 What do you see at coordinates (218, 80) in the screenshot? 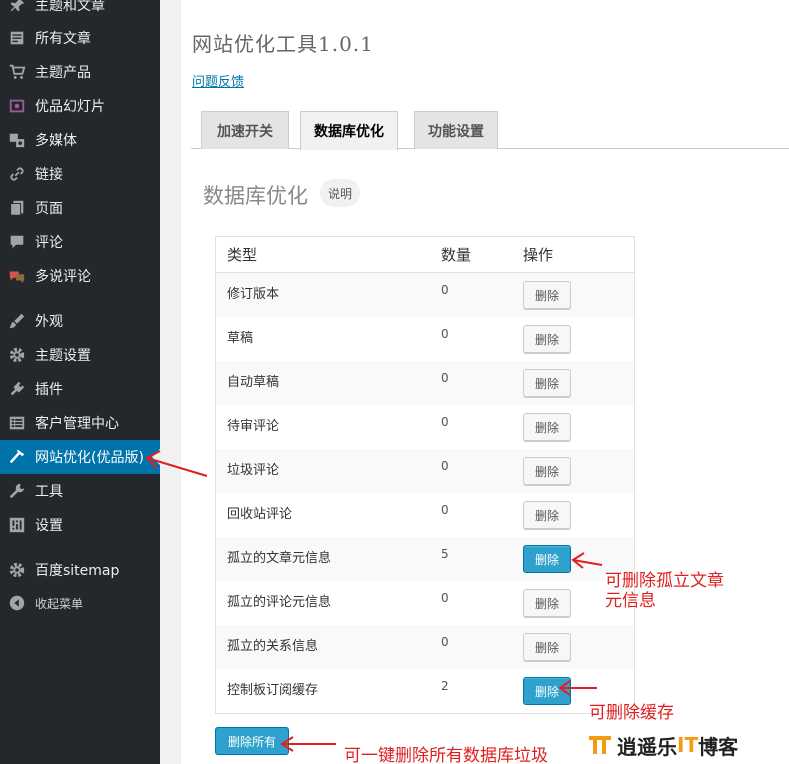
I see `feedback-link: 问题反馈` at bounding box center [218, 80].